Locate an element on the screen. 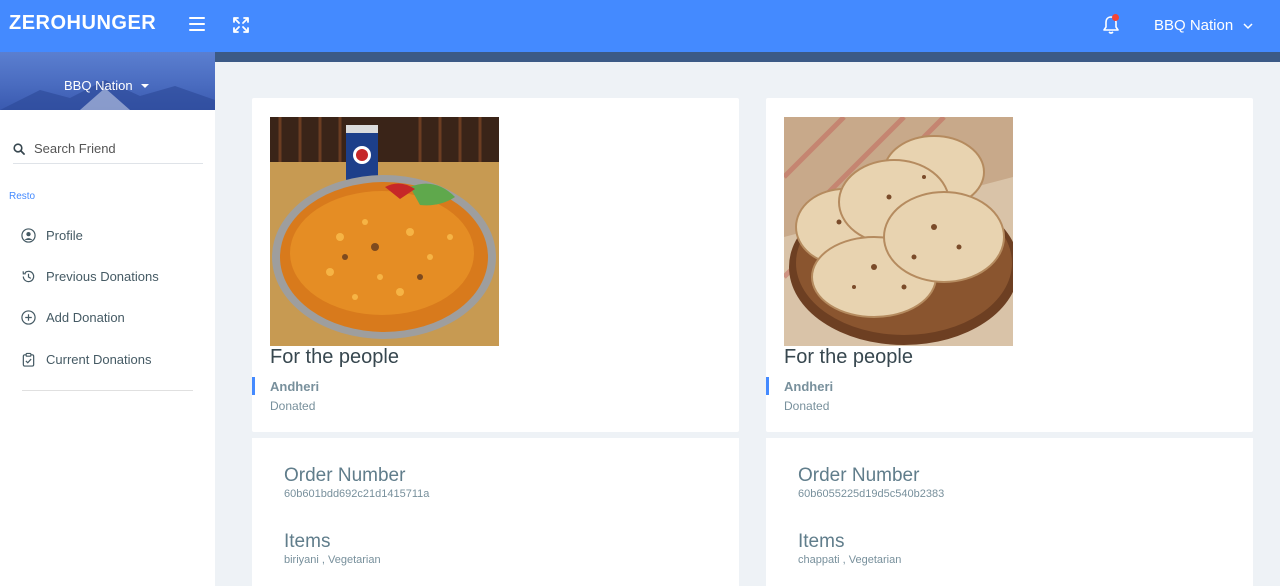  fullscreen-icon is located at coordinates (241, 25).